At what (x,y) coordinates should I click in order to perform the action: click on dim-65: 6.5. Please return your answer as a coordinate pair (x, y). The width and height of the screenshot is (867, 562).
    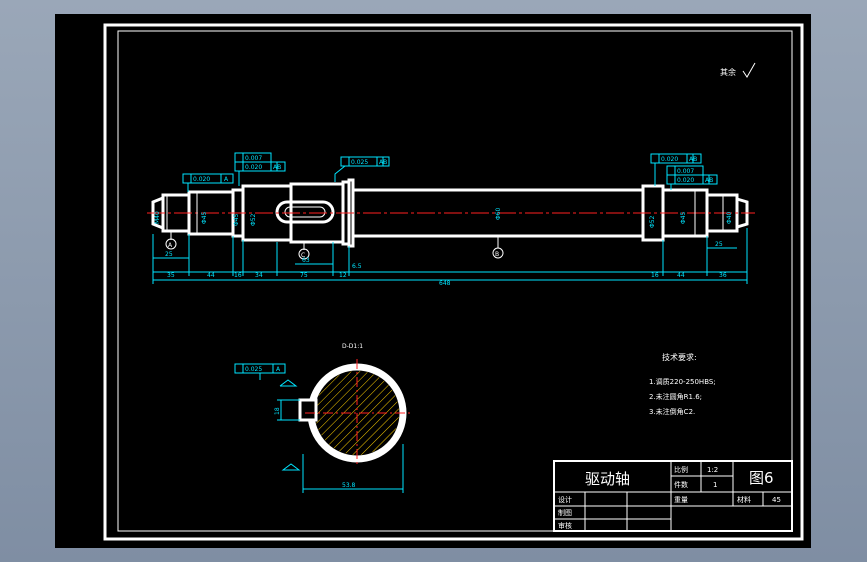
    Looking at the image, I should click on (357, 266).